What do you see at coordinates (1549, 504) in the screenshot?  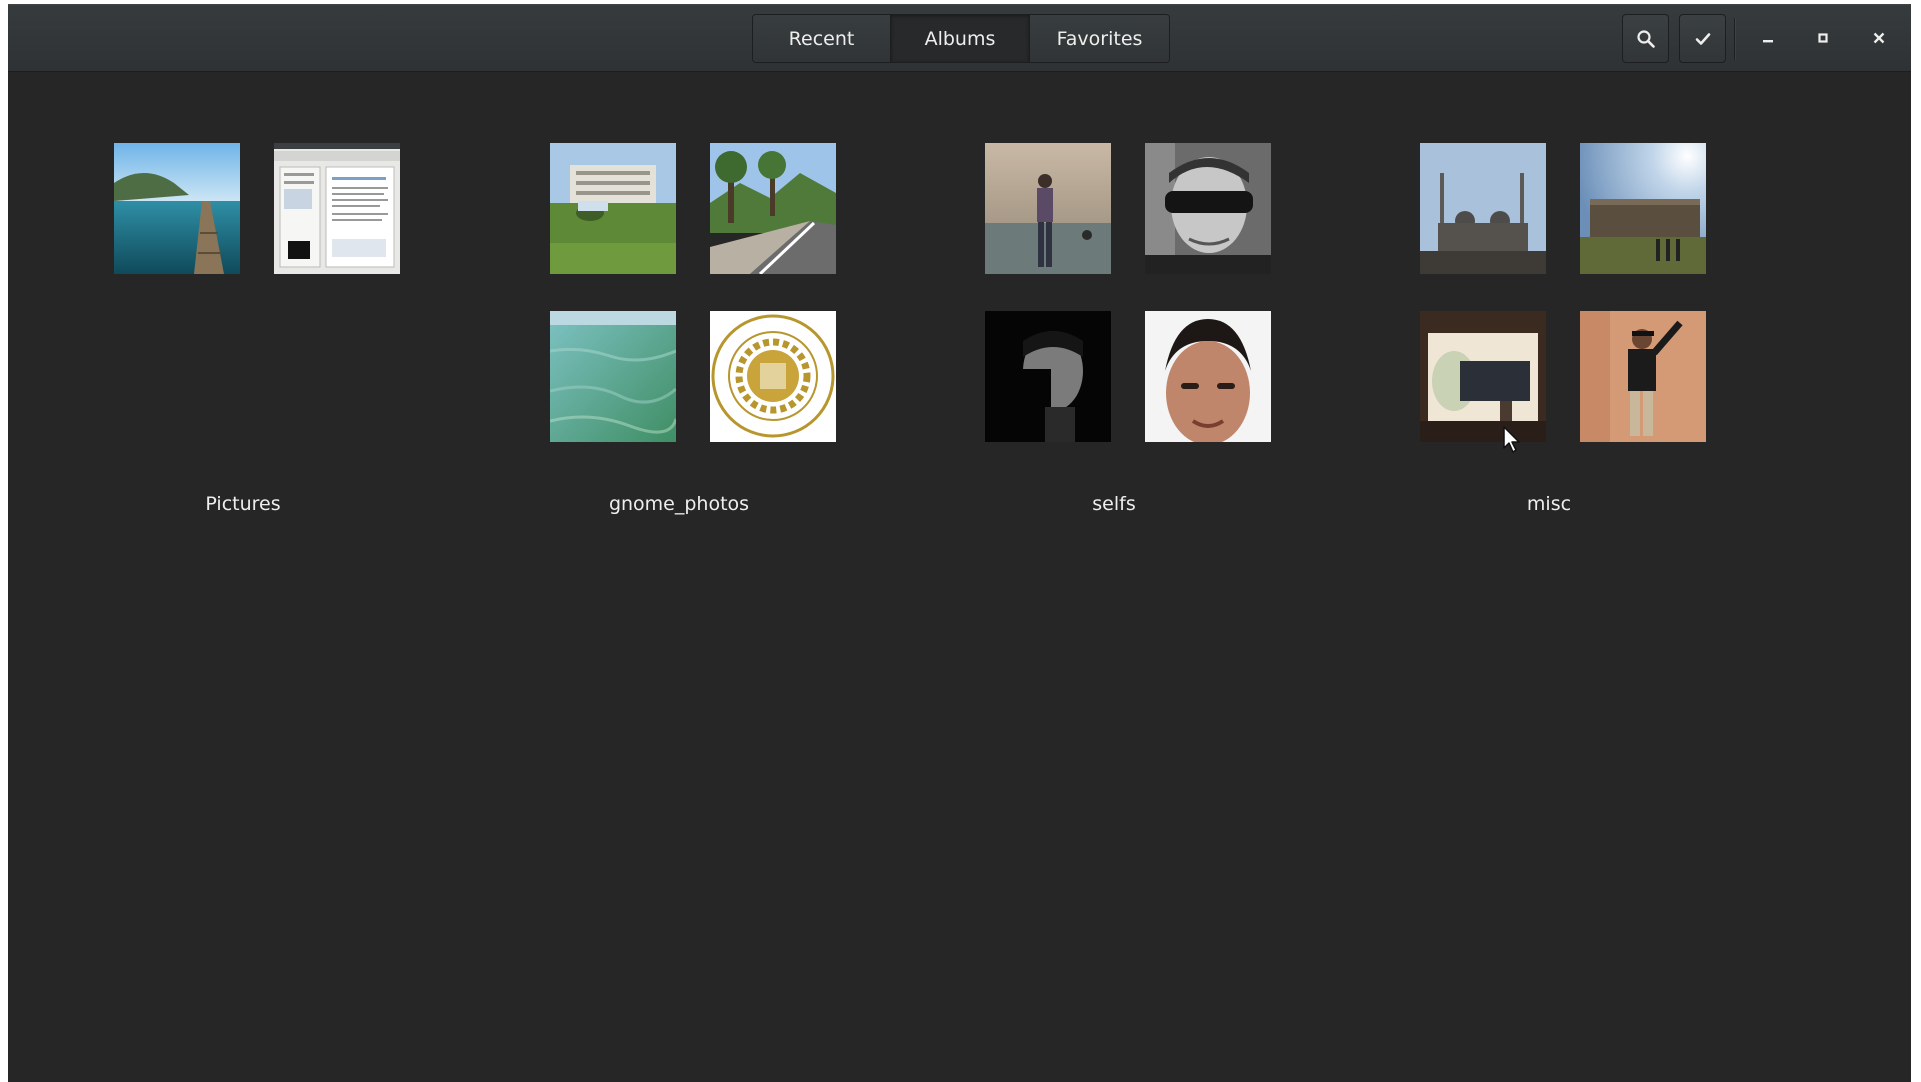 I see `album-title: misc` at bounding box center [1549, 504].